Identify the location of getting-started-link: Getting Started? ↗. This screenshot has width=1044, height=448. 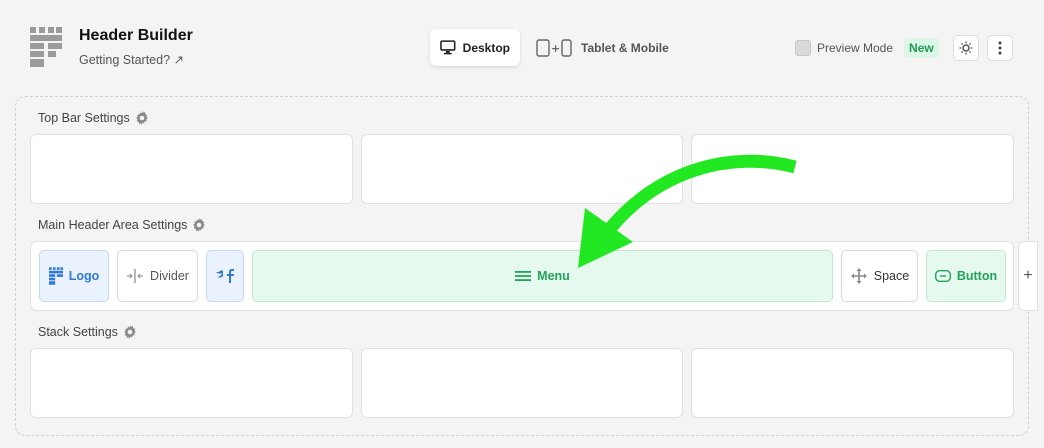
(131, 59).